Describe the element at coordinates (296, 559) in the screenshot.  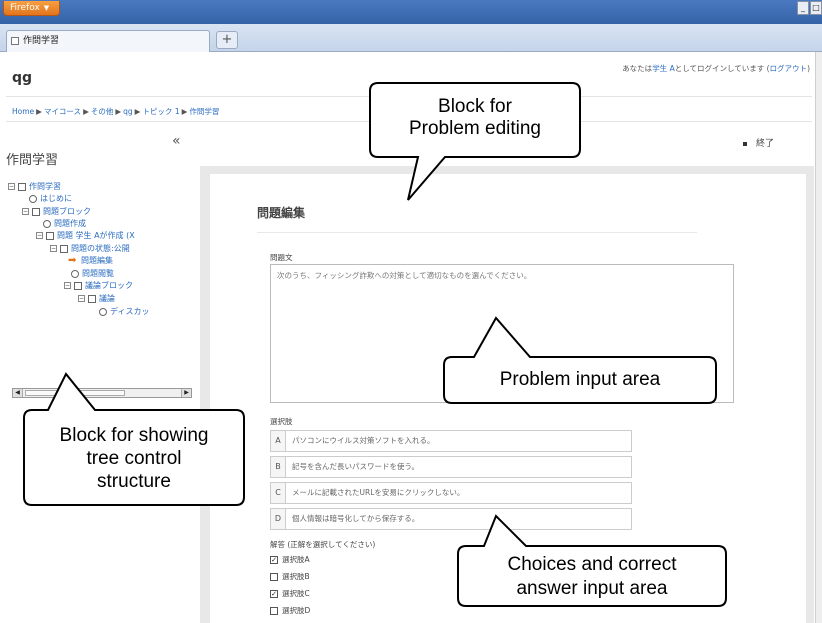
I see `answer-option-label: 選択肢A` at that location.